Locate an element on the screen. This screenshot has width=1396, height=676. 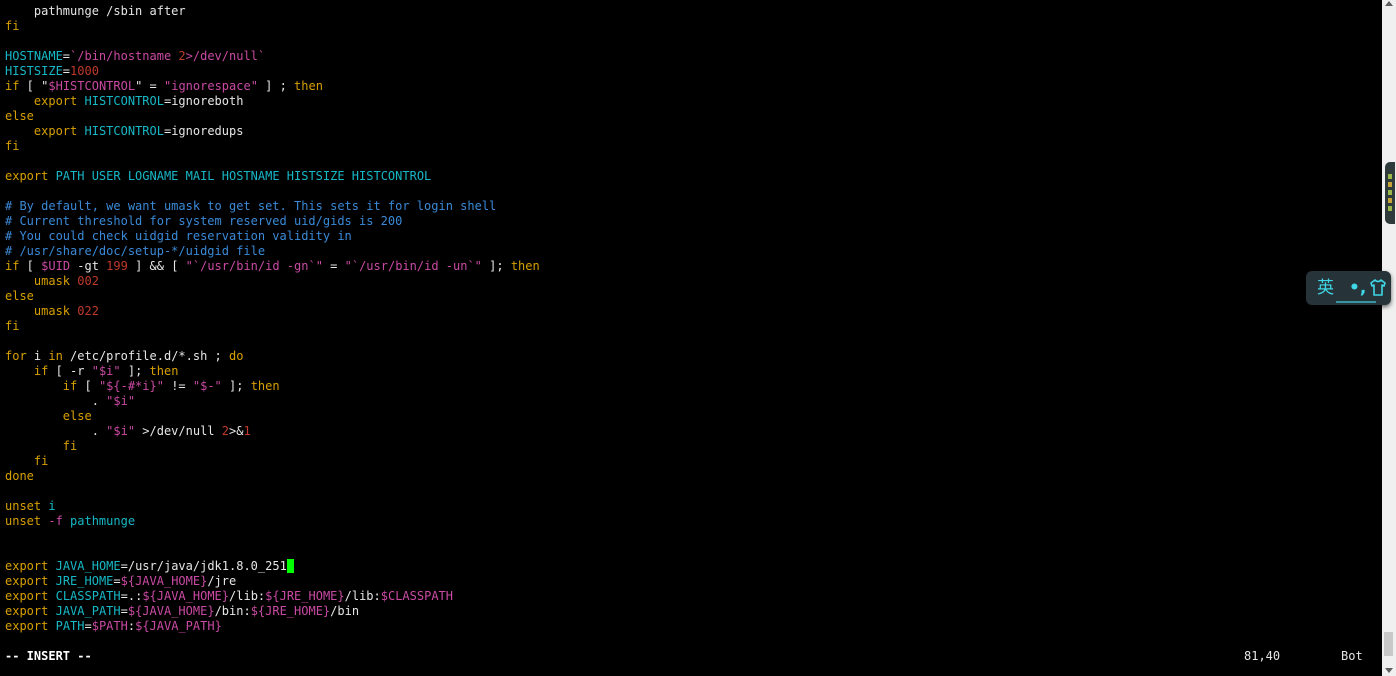
code-token: PATH is located at coordinates (70, 626).